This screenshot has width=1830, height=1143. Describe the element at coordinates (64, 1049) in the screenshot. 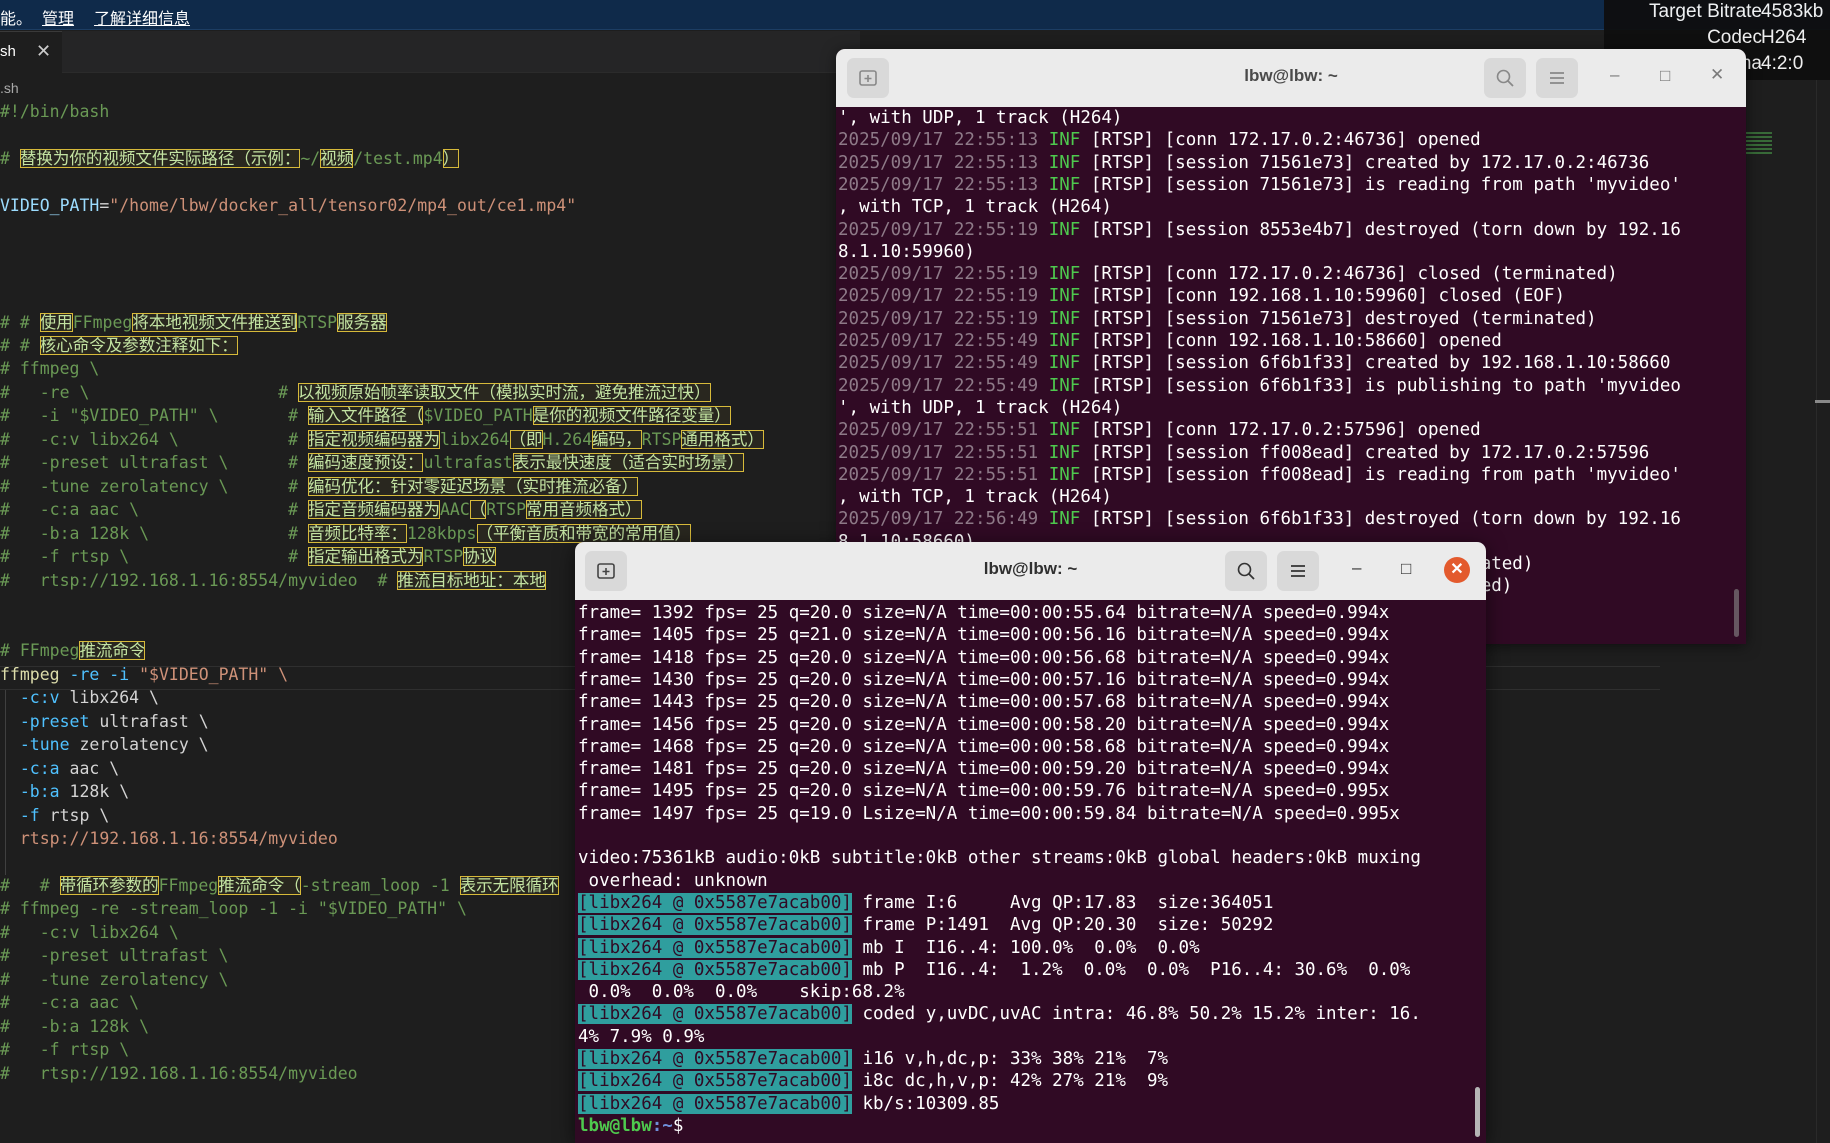

I see `code-line: # -f rtsp \` at that location.